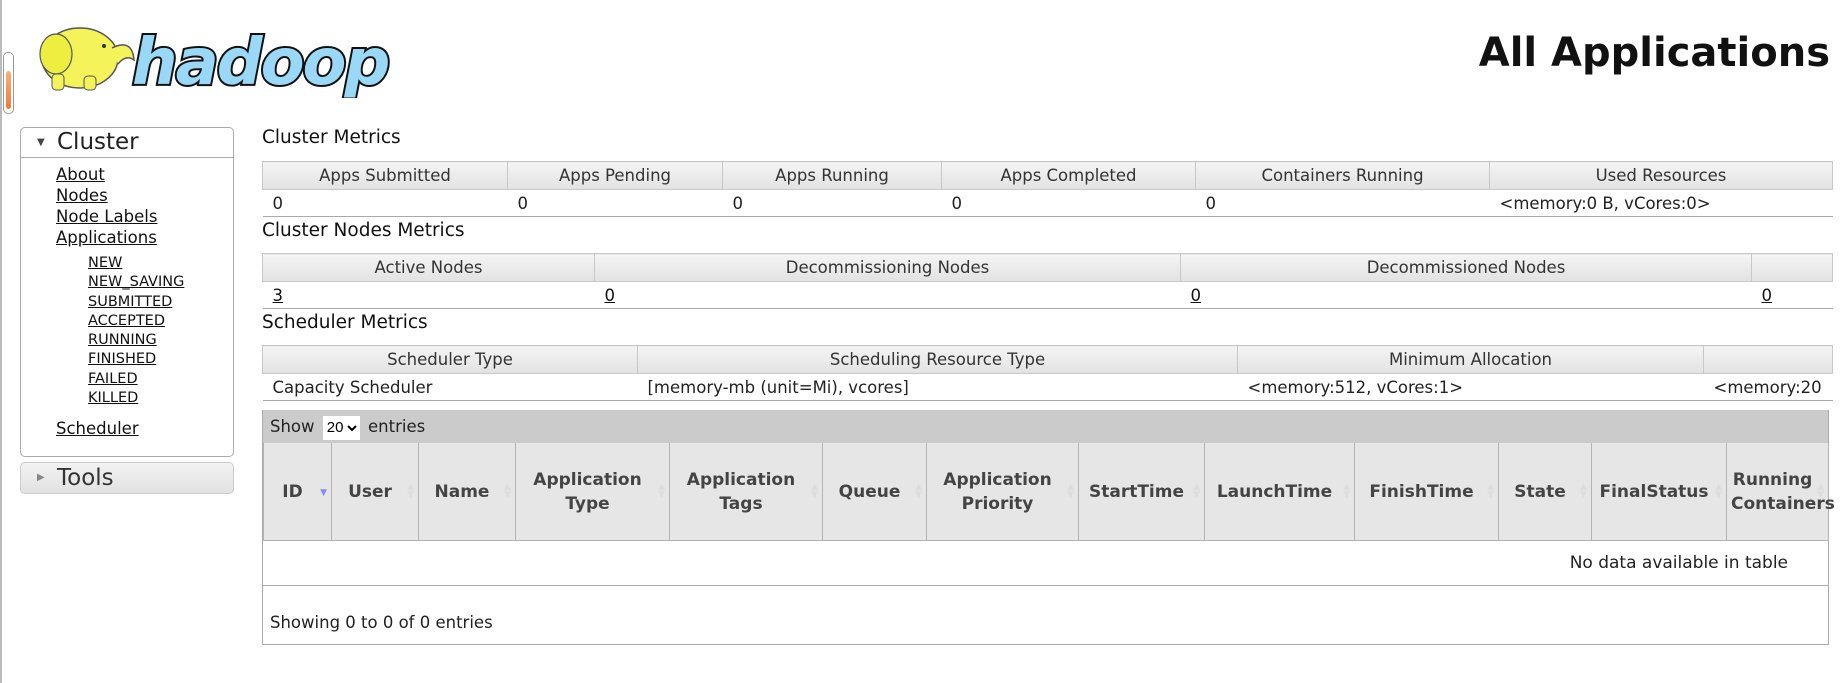  Describe the element at coordinates (127, 379) in the screenshot. I see `state-link-failed: FAILED` at that location.